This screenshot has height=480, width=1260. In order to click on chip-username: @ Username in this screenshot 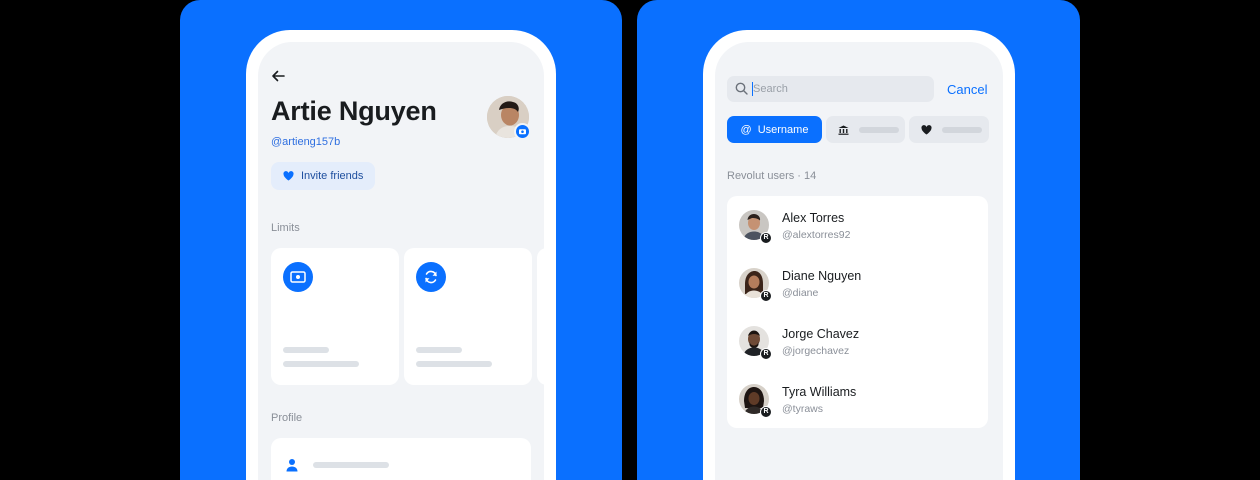, I will do `click(774, 129)`.